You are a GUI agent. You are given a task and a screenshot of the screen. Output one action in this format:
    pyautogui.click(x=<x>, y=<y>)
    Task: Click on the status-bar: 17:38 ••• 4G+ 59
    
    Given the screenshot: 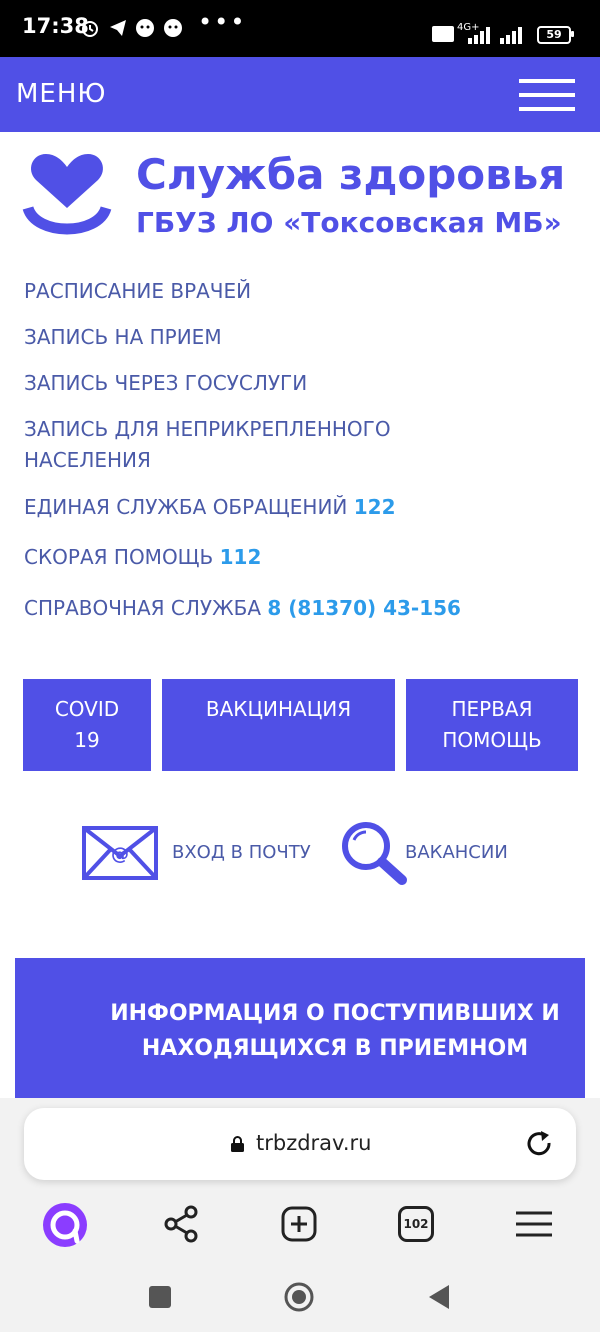 What is the action you would take?
    pyautogui.click(x=300, y=28)
    